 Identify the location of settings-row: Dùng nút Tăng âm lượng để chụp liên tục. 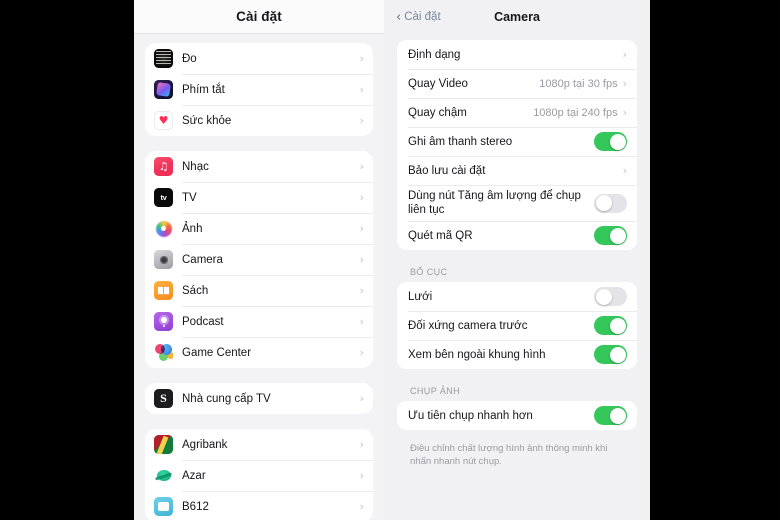
(517, 203).